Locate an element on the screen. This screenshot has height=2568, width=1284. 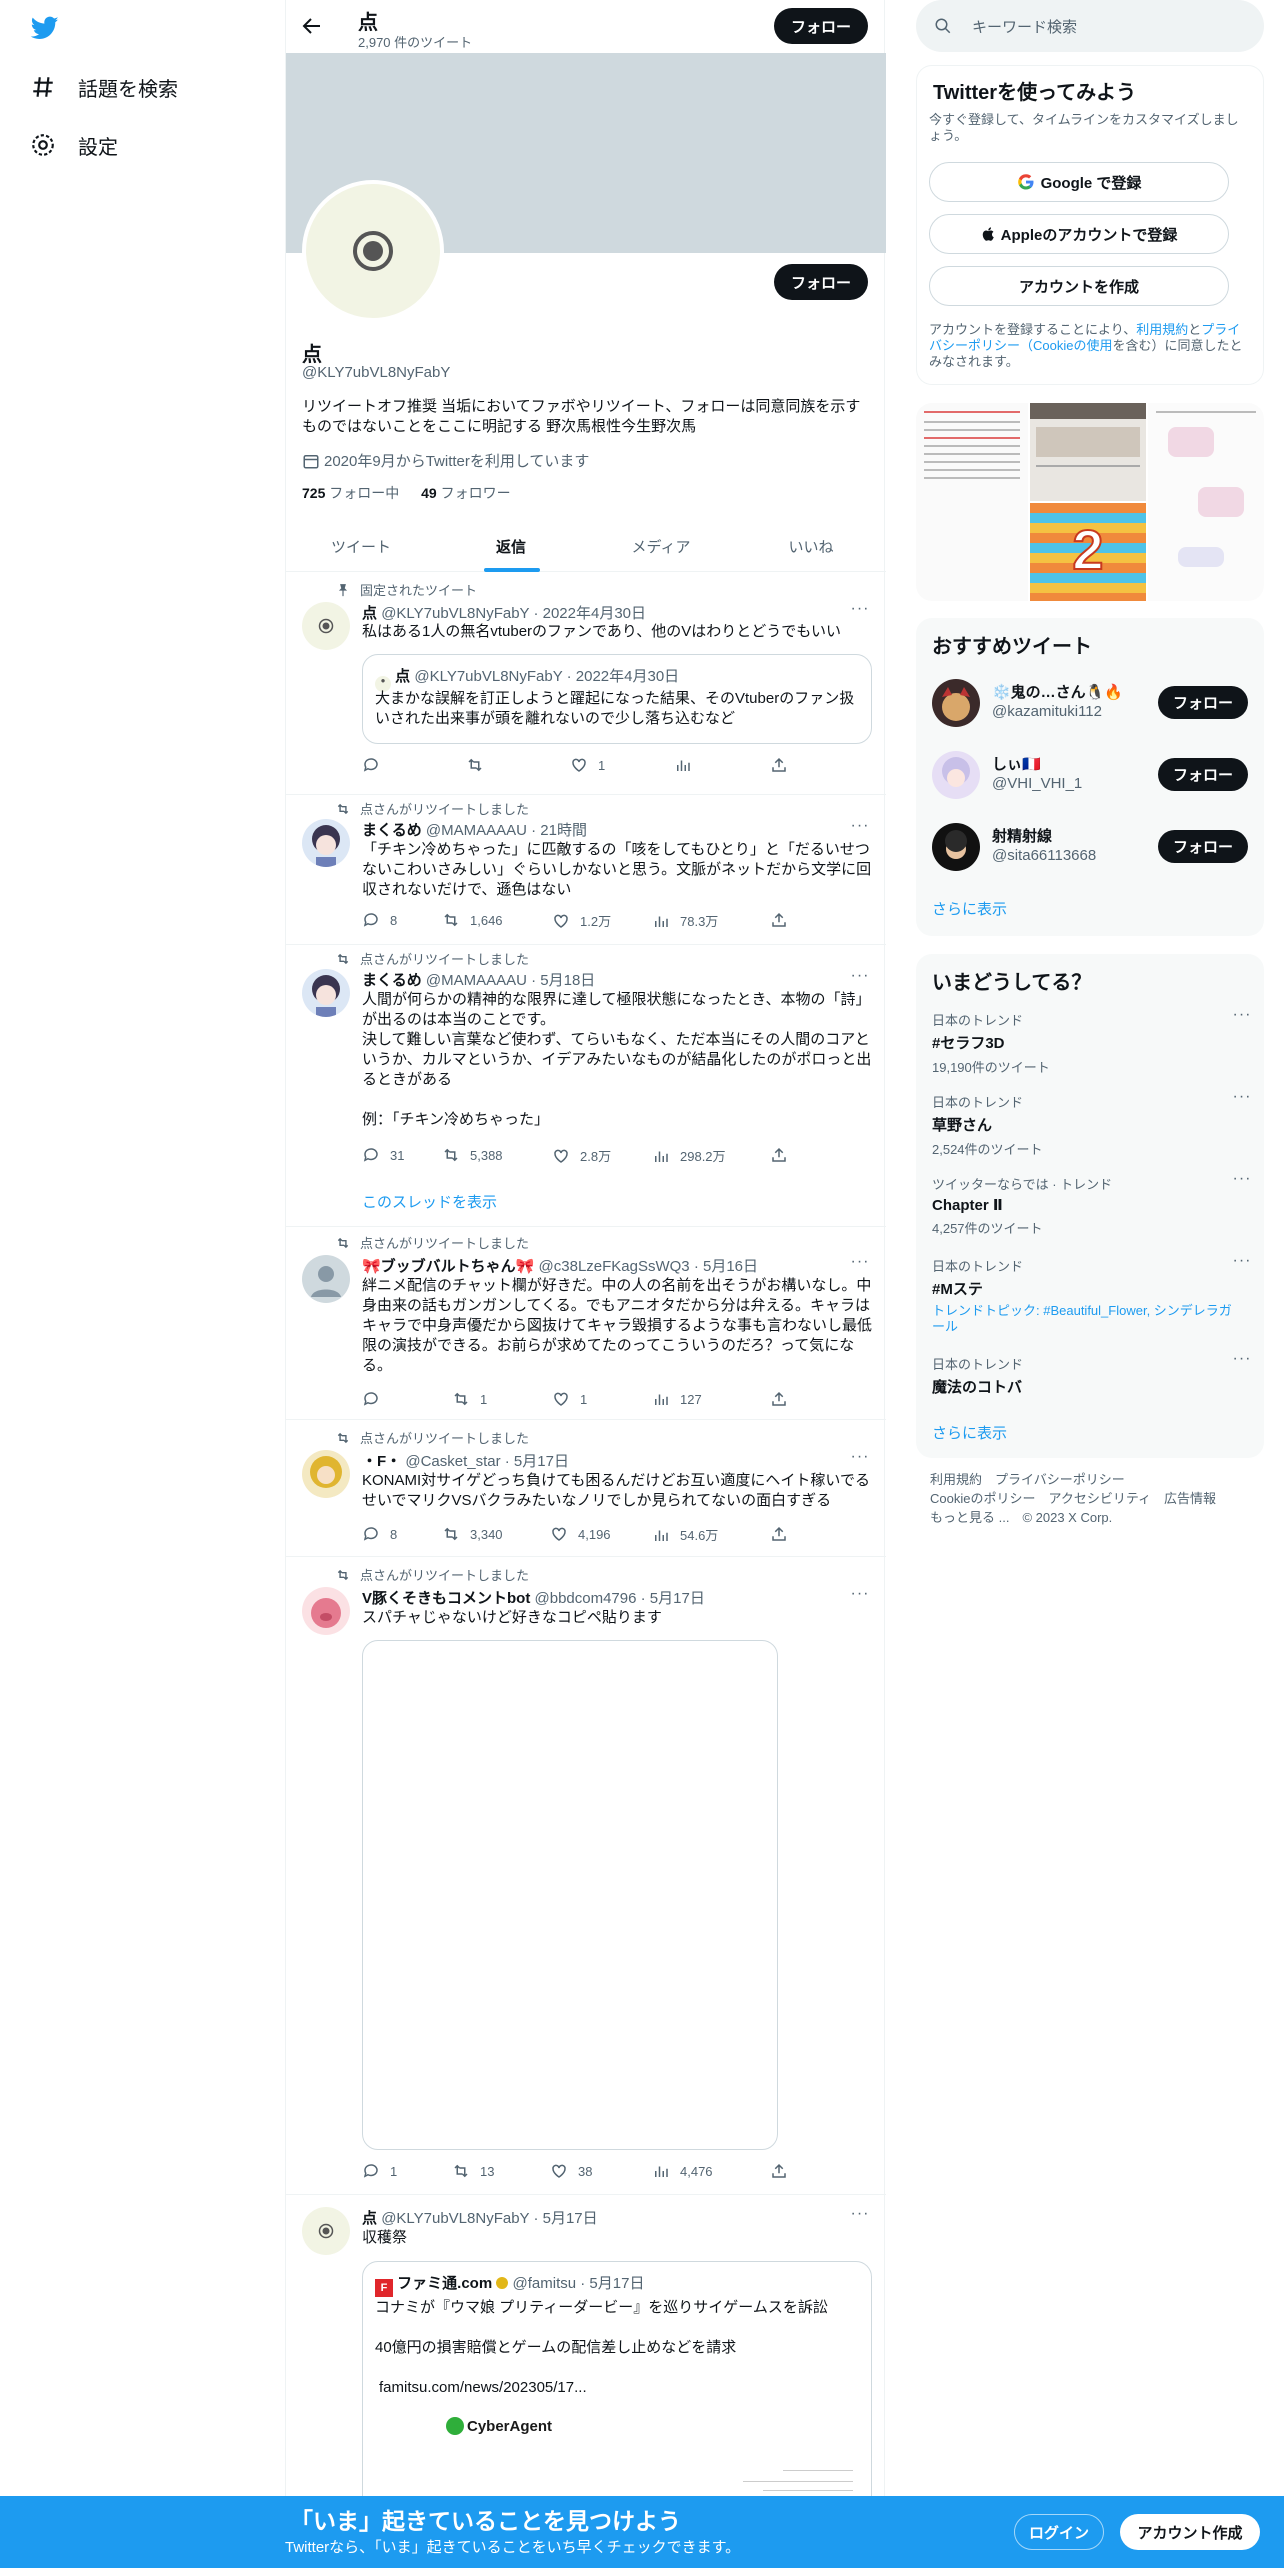
footer-line-3: もっと見る ... © 2023 X Corp. is located at coordinates (1095, 1517).